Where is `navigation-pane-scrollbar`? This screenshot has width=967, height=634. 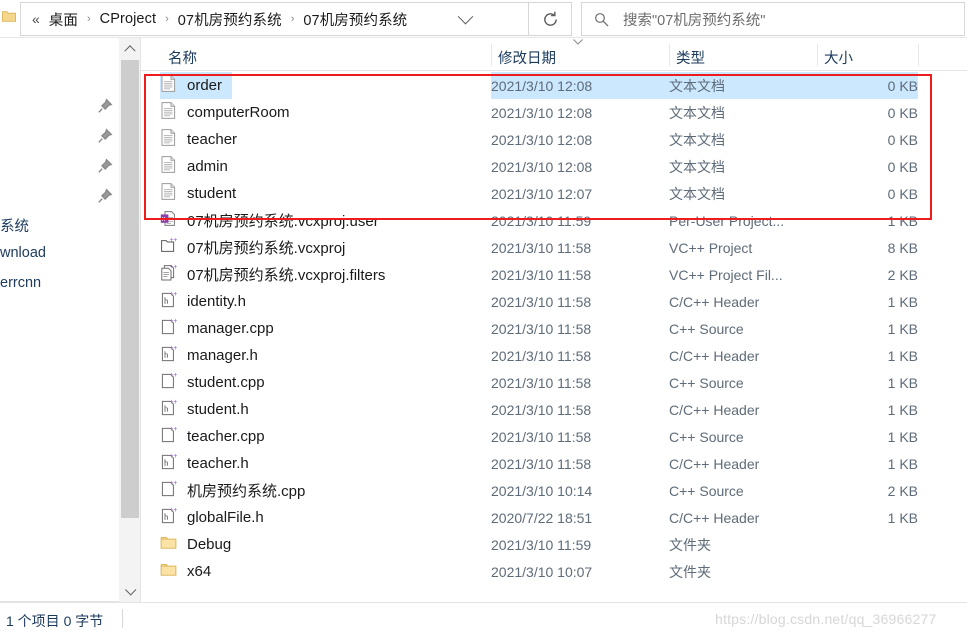 navigation-pane-scrollbar is located at coordinates (130, 320).